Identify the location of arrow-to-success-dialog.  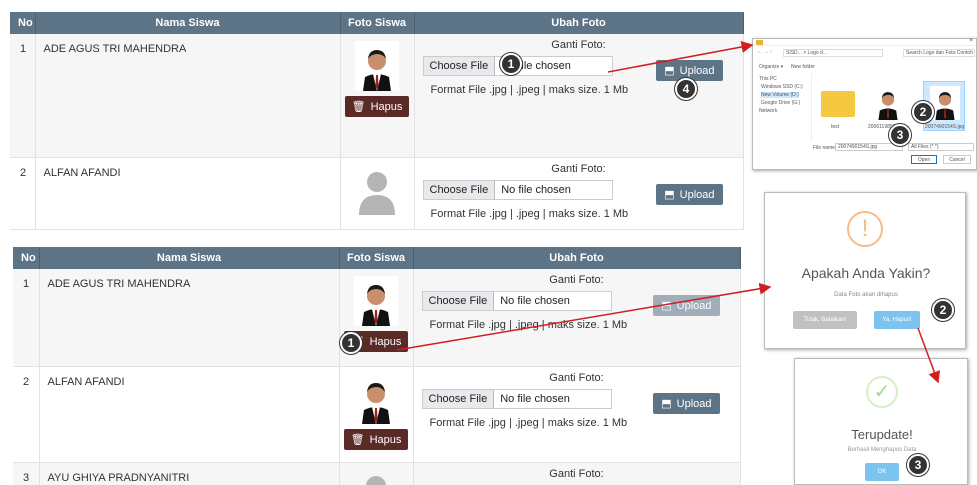
(928, 355).